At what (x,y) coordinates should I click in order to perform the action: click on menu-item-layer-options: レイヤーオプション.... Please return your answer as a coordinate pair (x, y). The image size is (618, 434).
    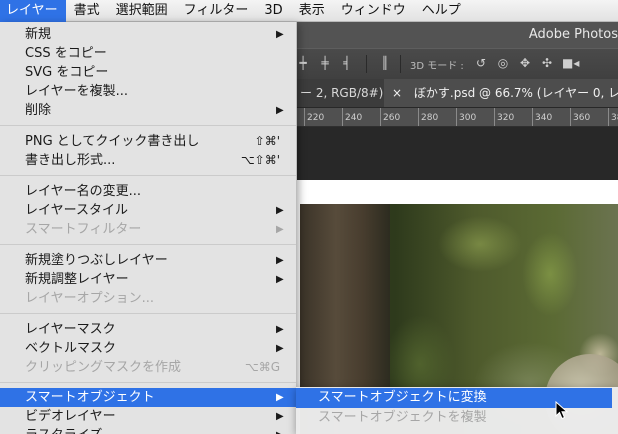
    Looking at the image, I should click on (90, 298).